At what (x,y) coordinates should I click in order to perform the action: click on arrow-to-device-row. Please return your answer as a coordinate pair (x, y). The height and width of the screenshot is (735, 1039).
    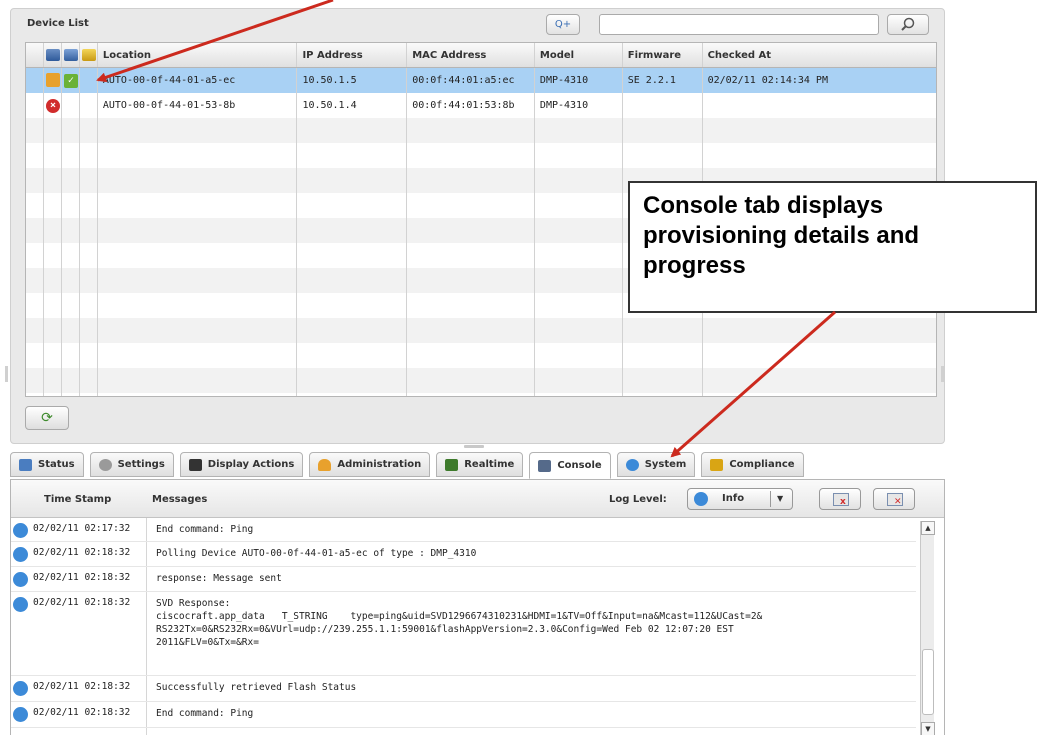
    Looking at the image, I should click on (215, 41).